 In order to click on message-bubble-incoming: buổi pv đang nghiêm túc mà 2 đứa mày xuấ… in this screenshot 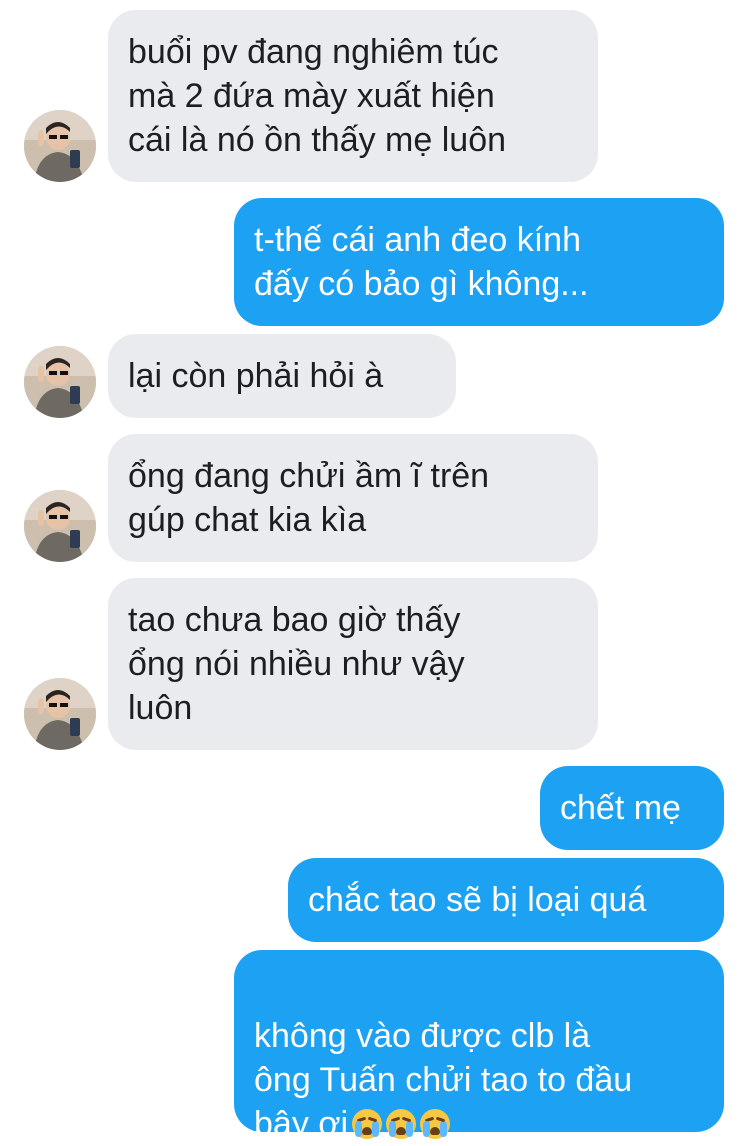, I will do `click(353, 96)`.